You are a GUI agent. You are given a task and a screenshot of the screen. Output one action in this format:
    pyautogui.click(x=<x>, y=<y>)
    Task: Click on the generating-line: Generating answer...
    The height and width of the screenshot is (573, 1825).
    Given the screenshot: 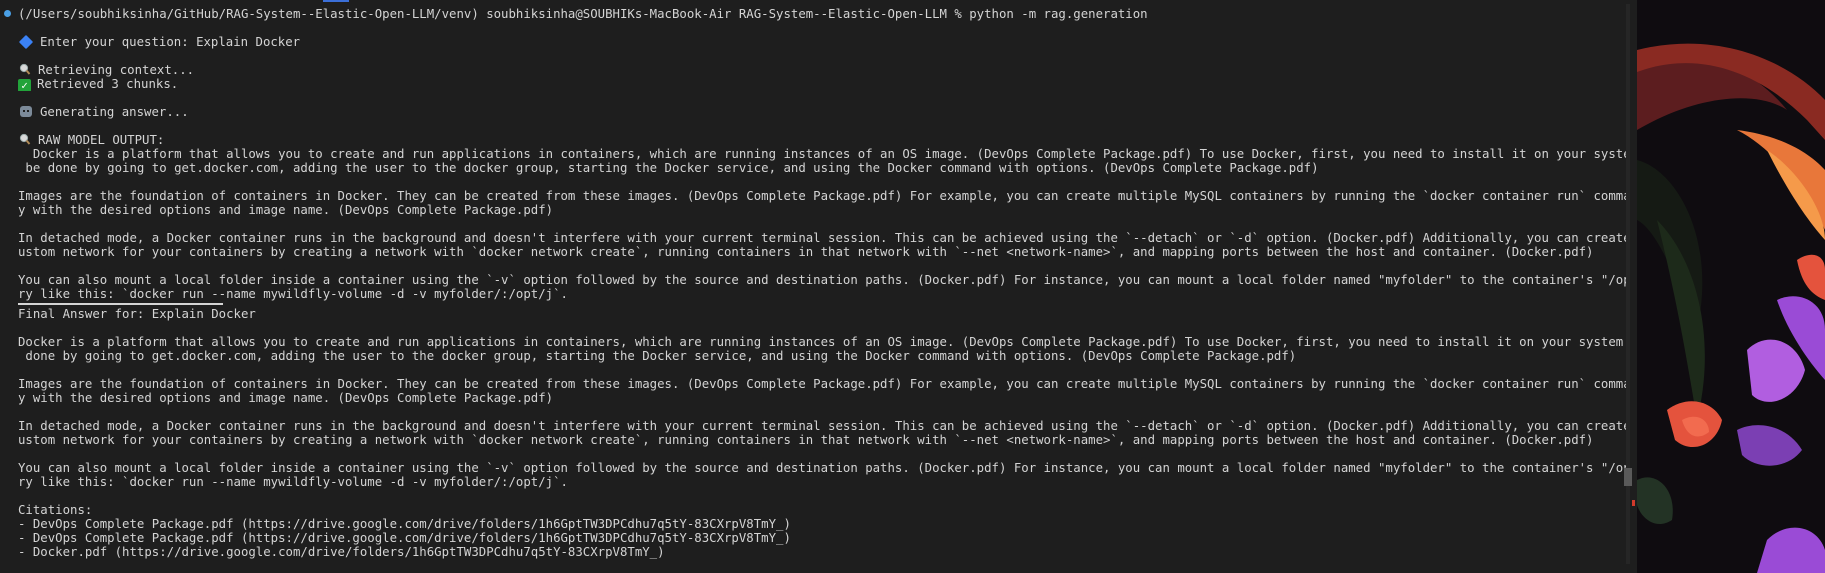 What is the action you would take?
    pyautogui.click(x=824, y=112)
    